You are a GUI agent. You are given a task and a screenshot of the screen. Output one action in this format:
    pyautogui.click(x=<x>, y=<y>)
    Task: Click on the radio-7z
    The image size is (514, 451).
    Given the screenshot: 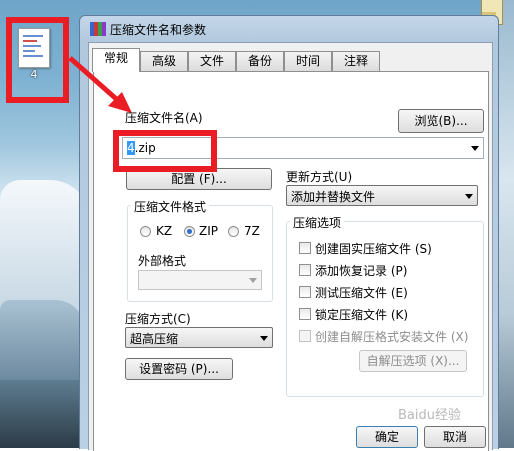 What is the action you would take?
    pyautogui.click(x=233, y=231)
    